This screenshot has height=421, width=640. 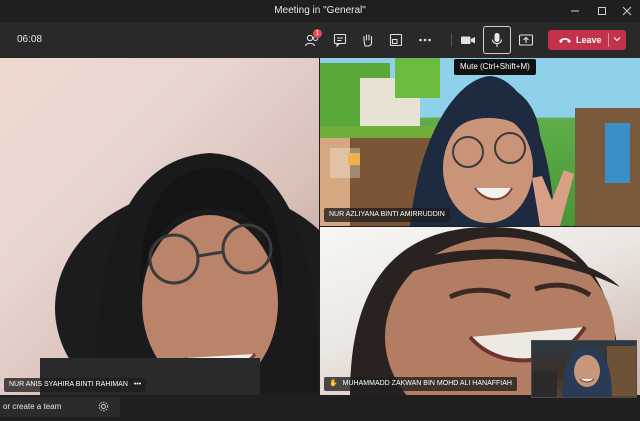 What do you see at coordinates (495, 67) in the screenshot?
I see `mute-tooltip: Mute (Ctrl+Shift+M)` at bounding box center [495, 67].